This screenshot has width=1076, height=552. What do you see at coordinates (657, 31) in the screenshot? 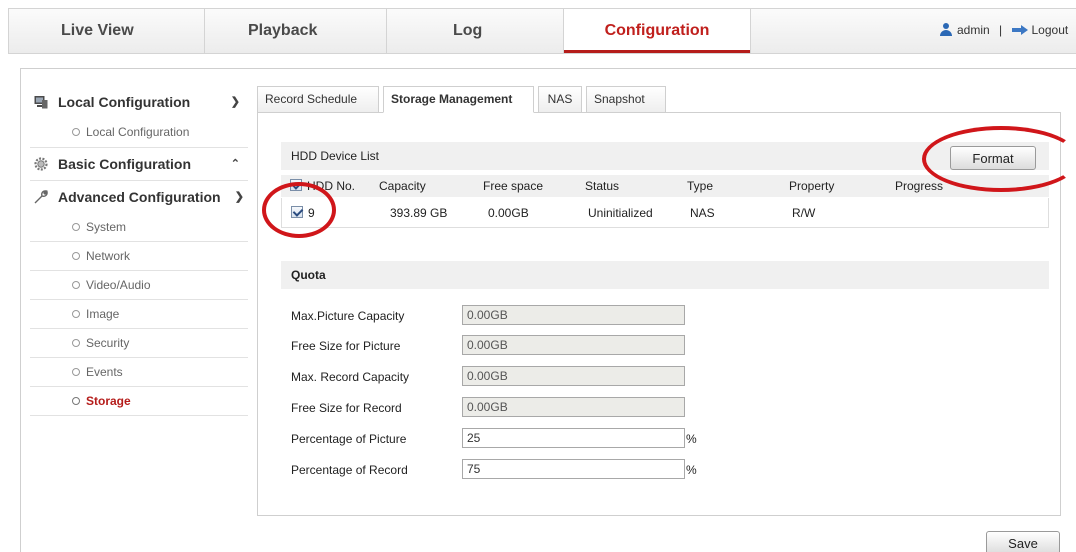
I see `tab-configuration: Configuration` at bounding box center [657, 31].